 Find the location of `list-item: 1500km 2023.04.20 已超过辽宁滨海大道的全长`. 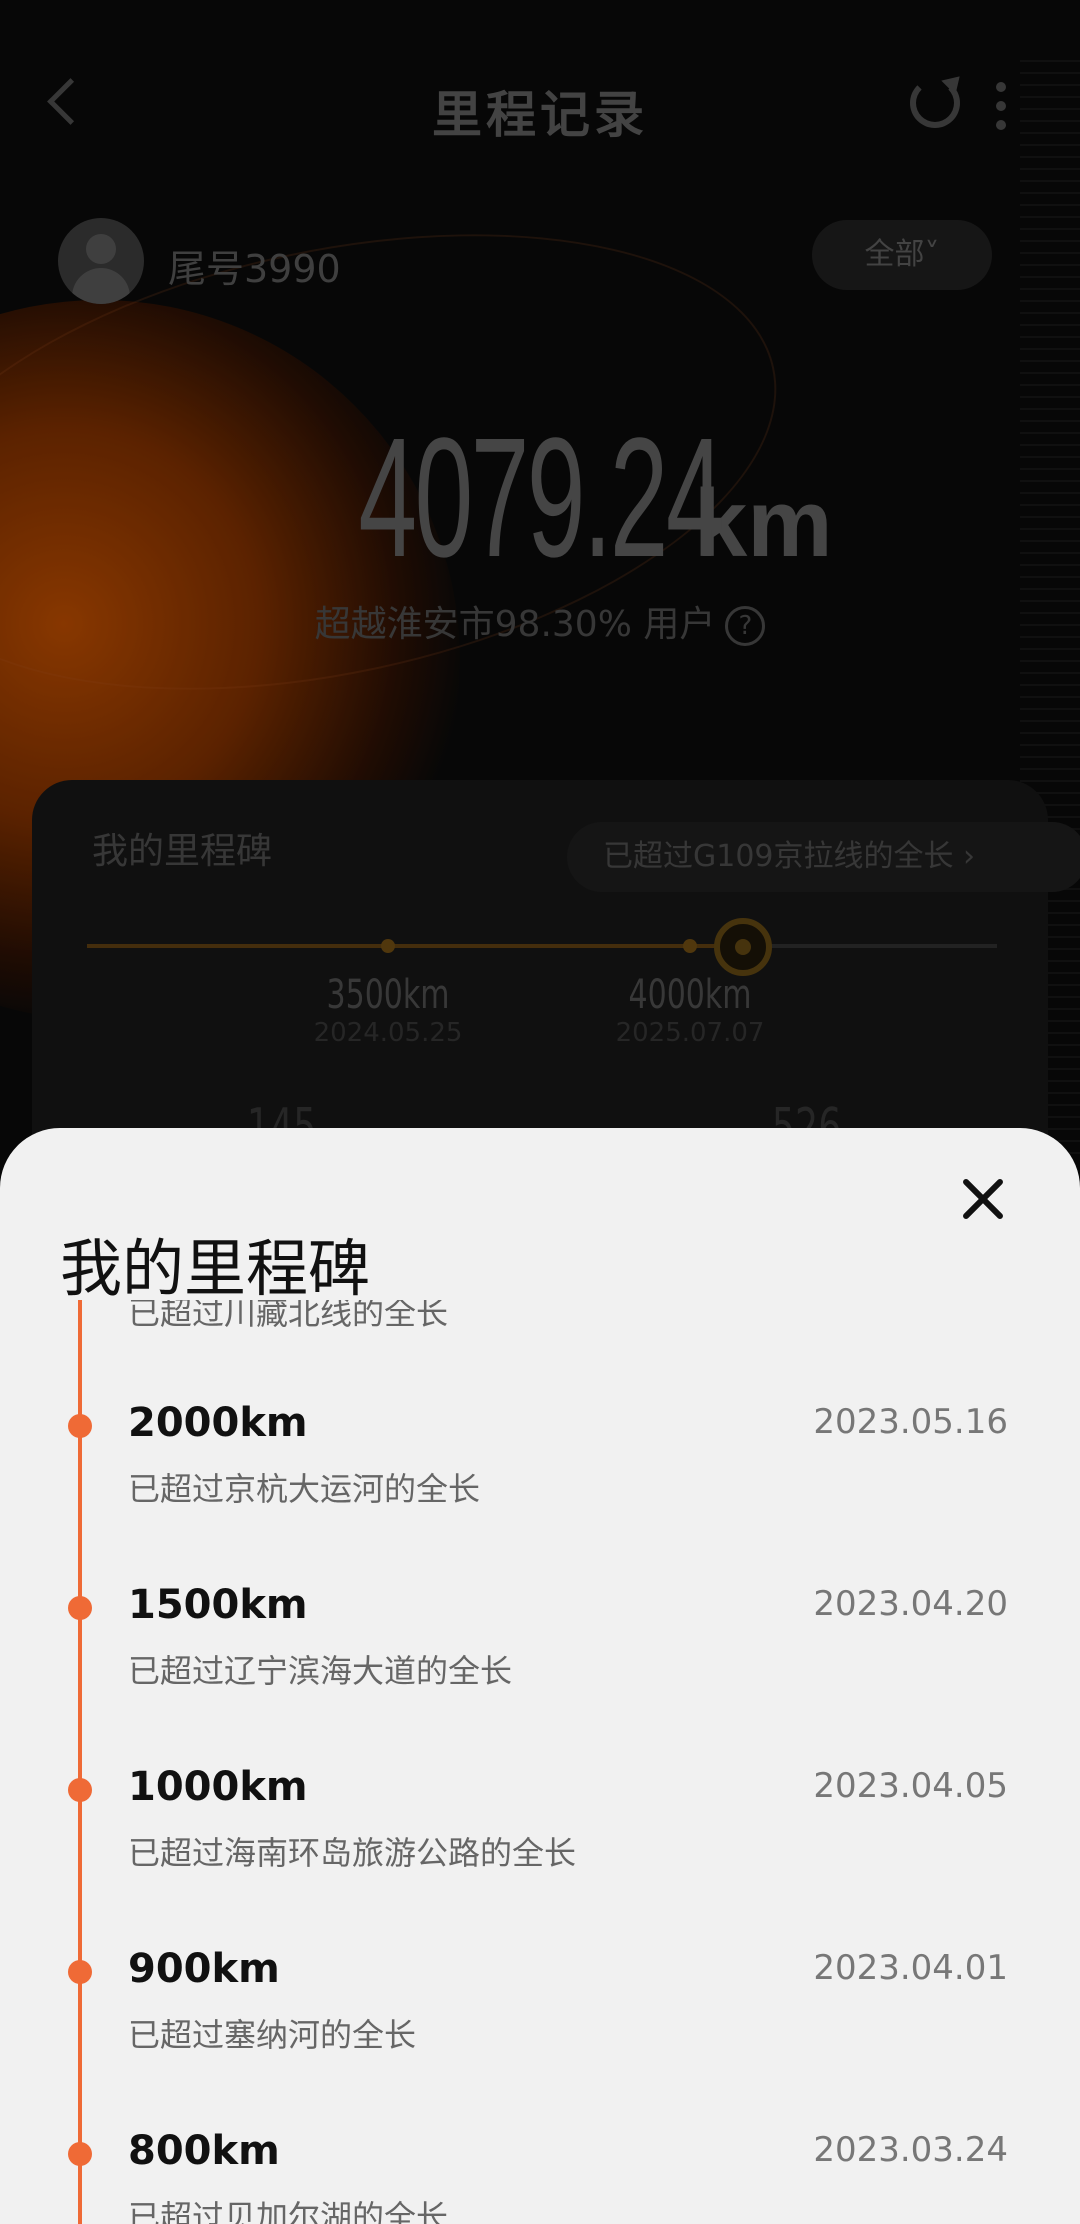

list-item: 1500km 2023.04.20 已超过辽宁滨海大道的全长 is located at coordinates (540, 1667).